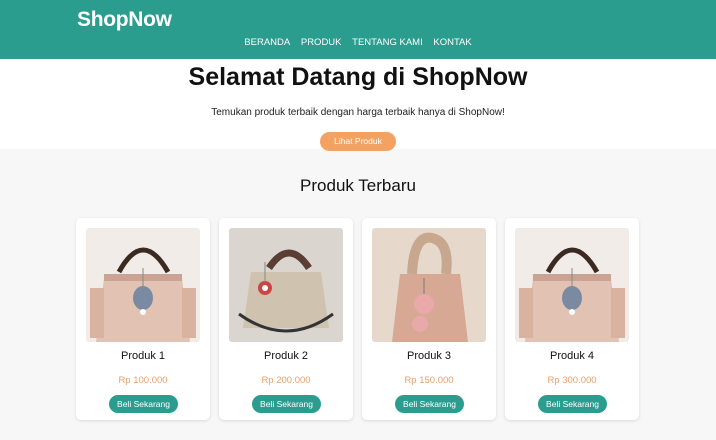 This screenshot has height=440, width=716. What do you see at coordinates (143, 356) in the screenshot?
I see `product-name: Produk 1` at bounding box center [143, 356].